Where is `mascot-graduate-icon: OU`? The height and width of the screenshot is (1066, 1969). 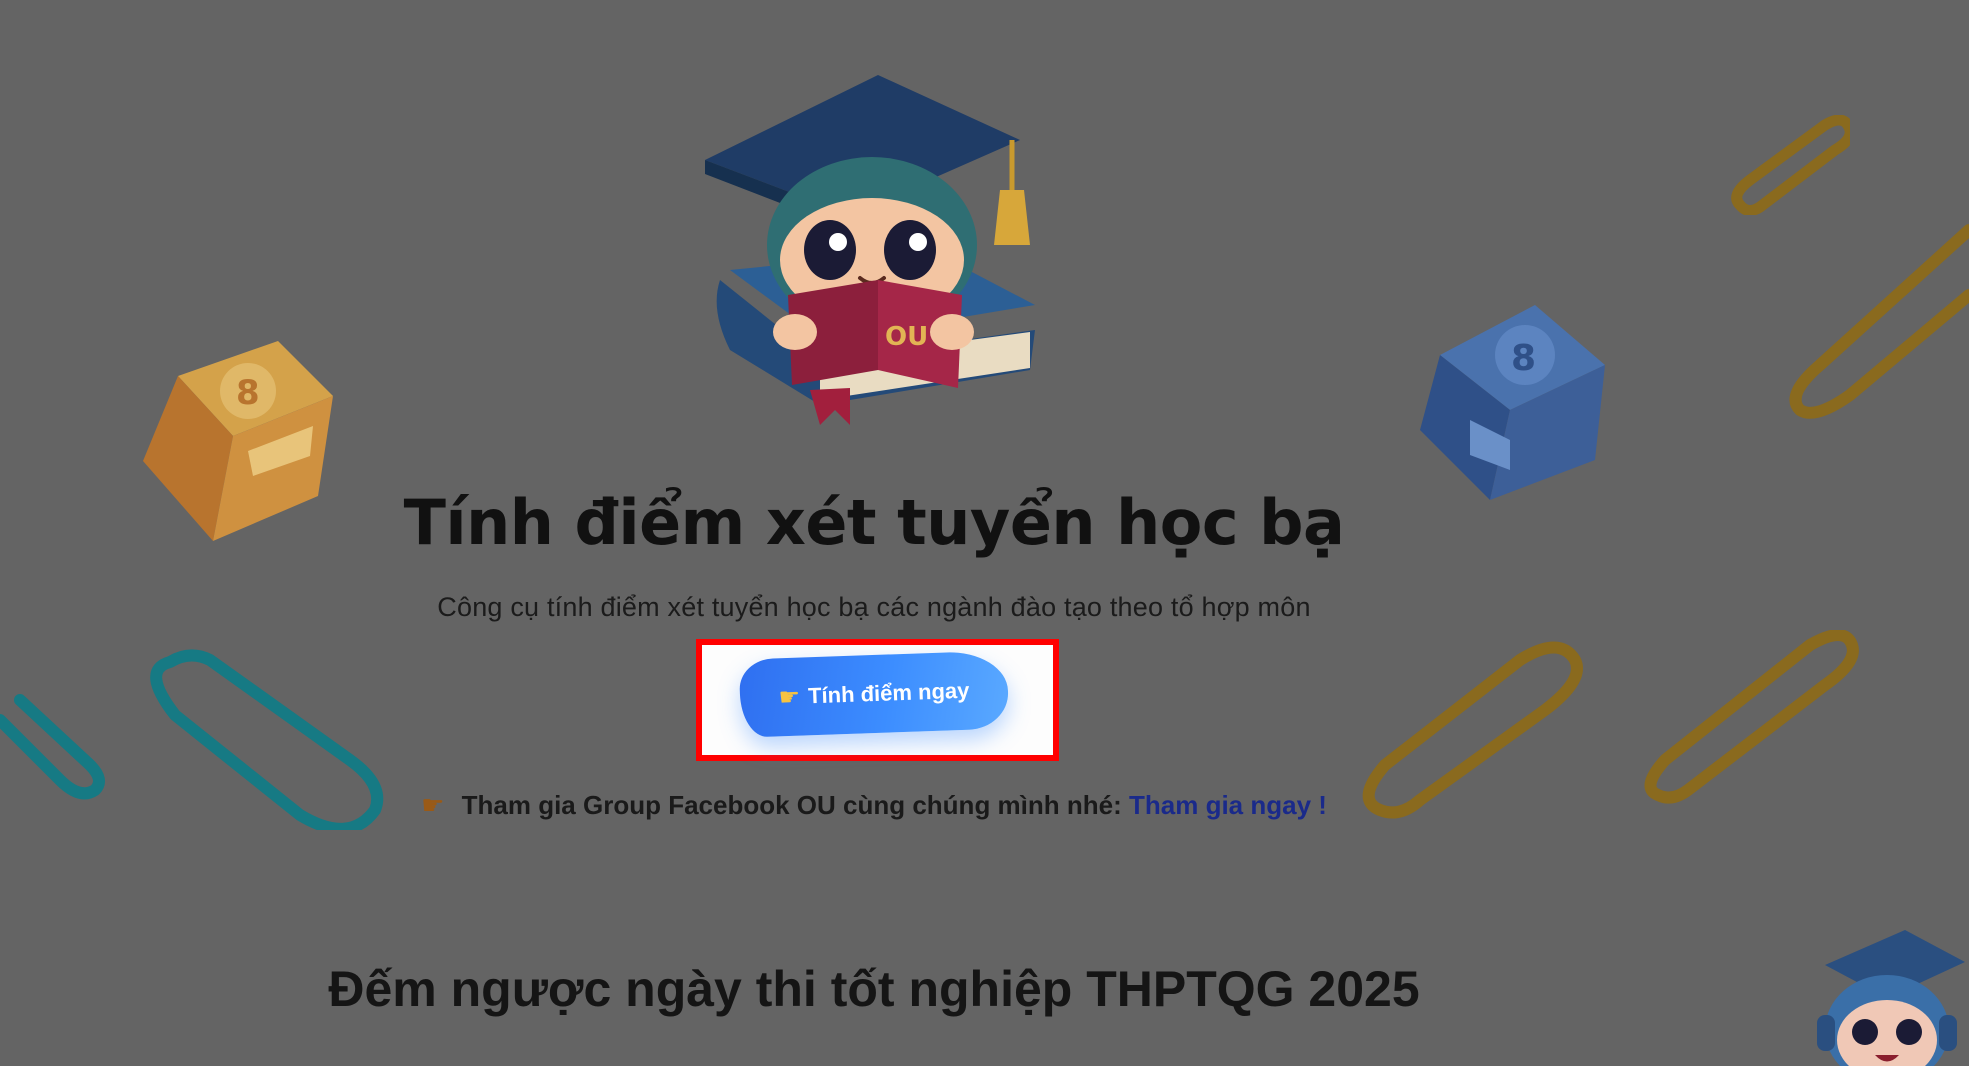 mascot-graduate-icon: OU is located at coordinates (870, 250).